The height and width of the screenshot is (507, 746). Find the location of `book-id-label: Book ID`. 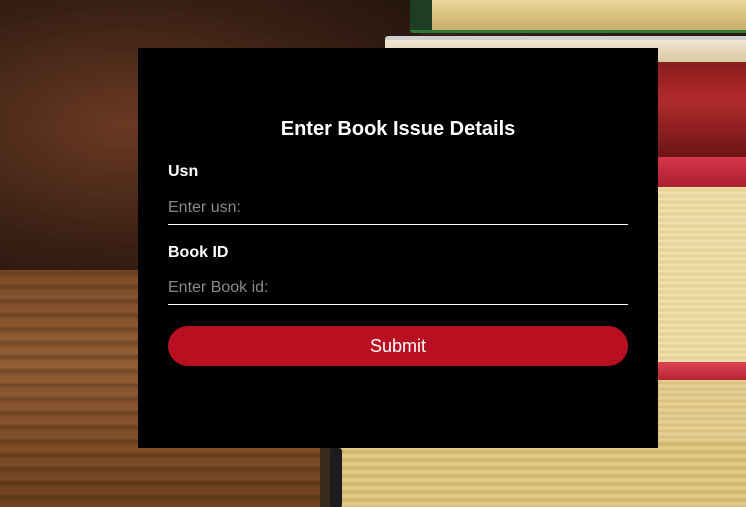

book-id-label: Book ID is located at coordinates (198, 252).